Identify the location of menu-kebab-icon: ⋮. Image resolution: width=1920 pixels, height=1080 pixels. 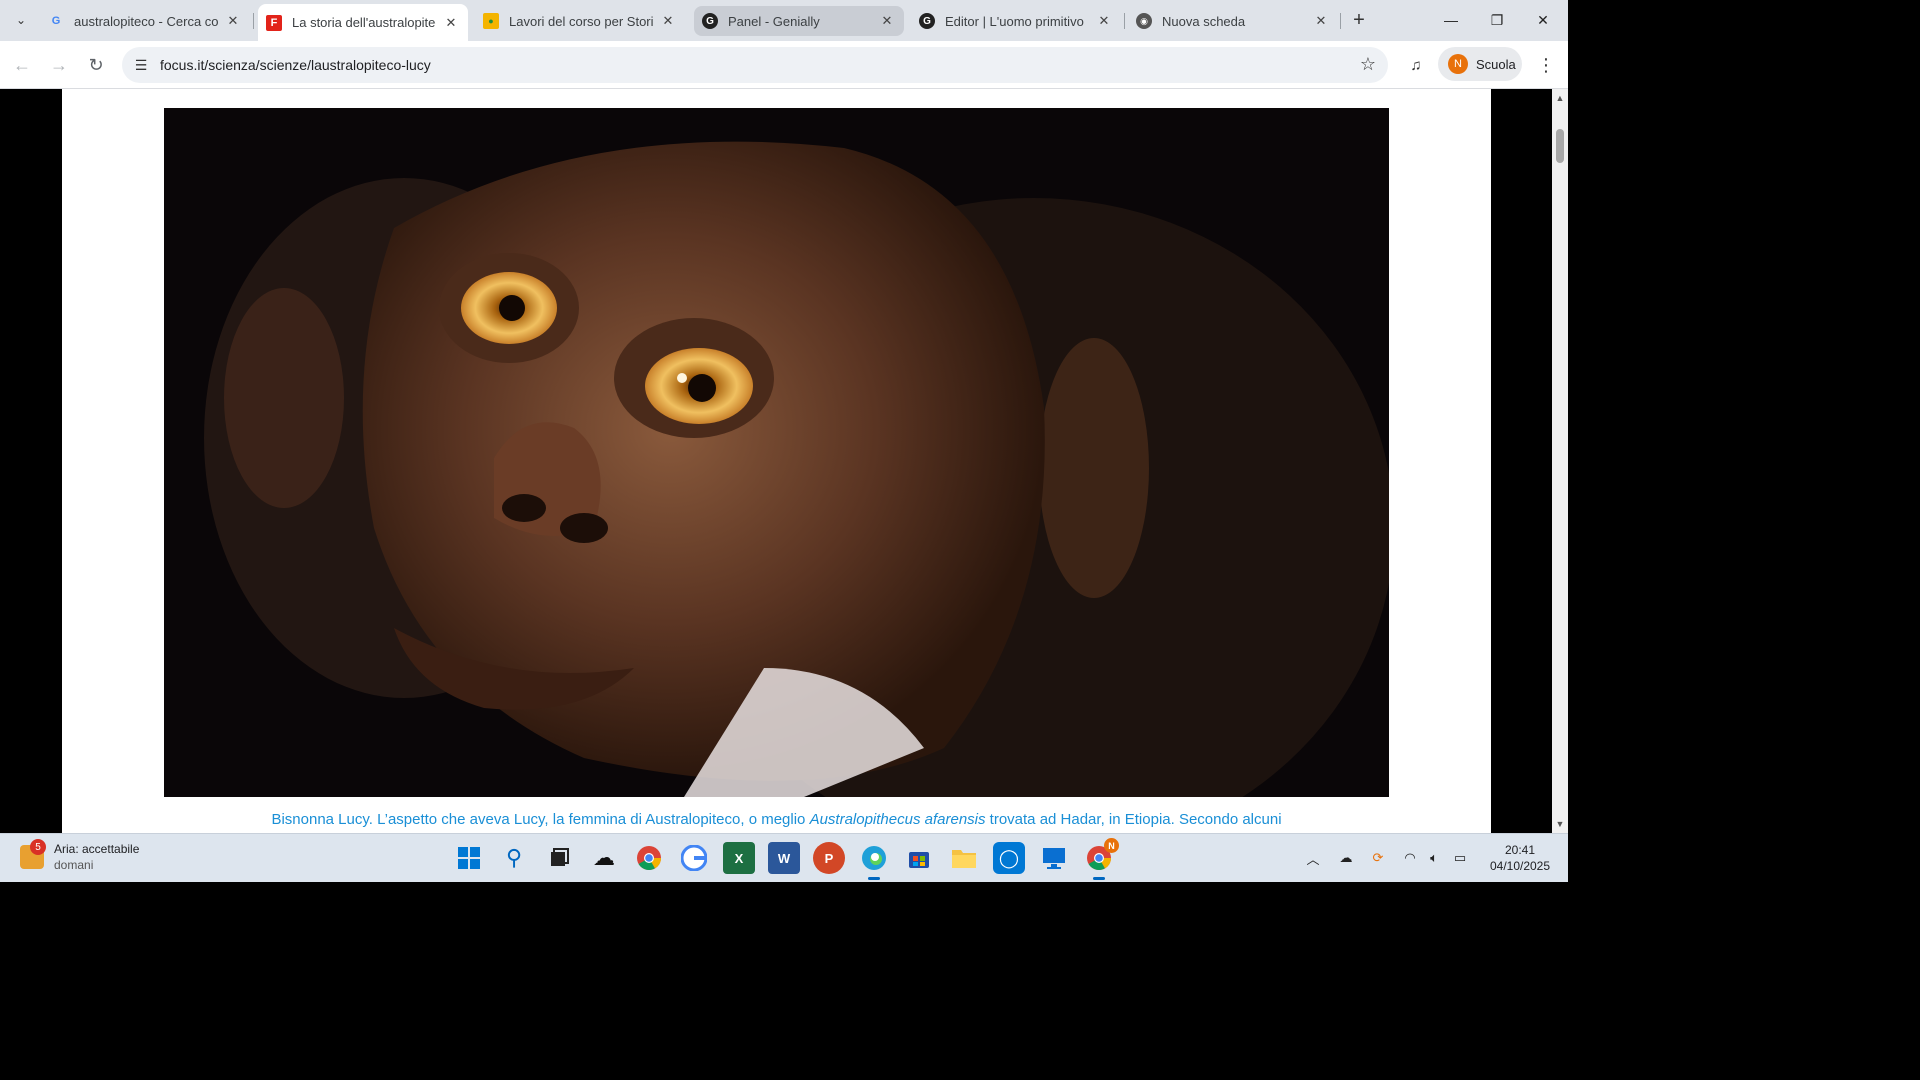
(1546, 65).